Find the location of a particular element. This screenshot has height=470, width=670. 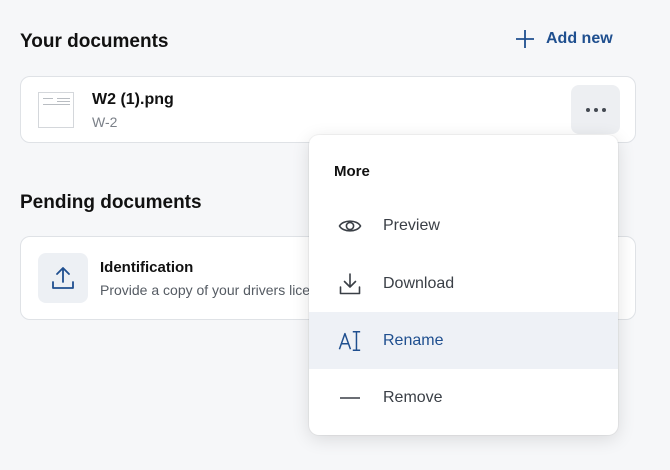

page-title: Your documents is located at coordinates (94, 41).